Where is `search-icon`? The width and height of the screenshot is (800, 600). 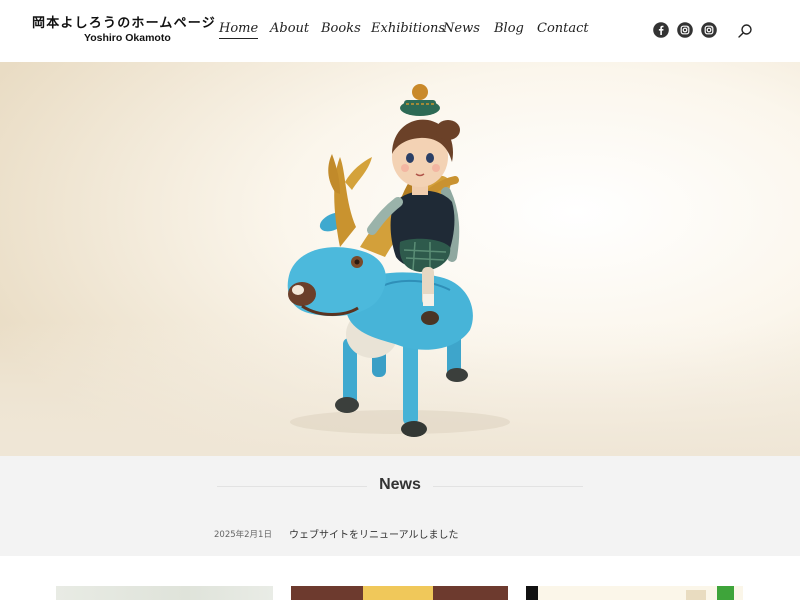 search-icon is located at coordinates (745, 31).